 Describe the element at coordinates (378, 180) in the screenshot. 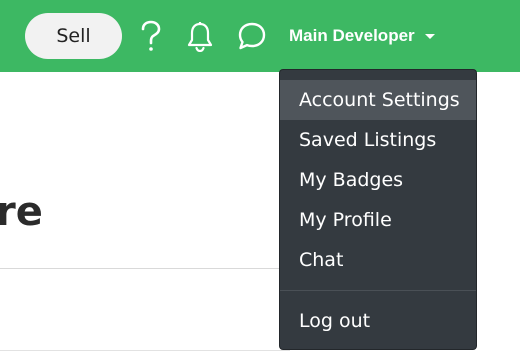

I see `menu-item-my-badges: My Badges` at that location.